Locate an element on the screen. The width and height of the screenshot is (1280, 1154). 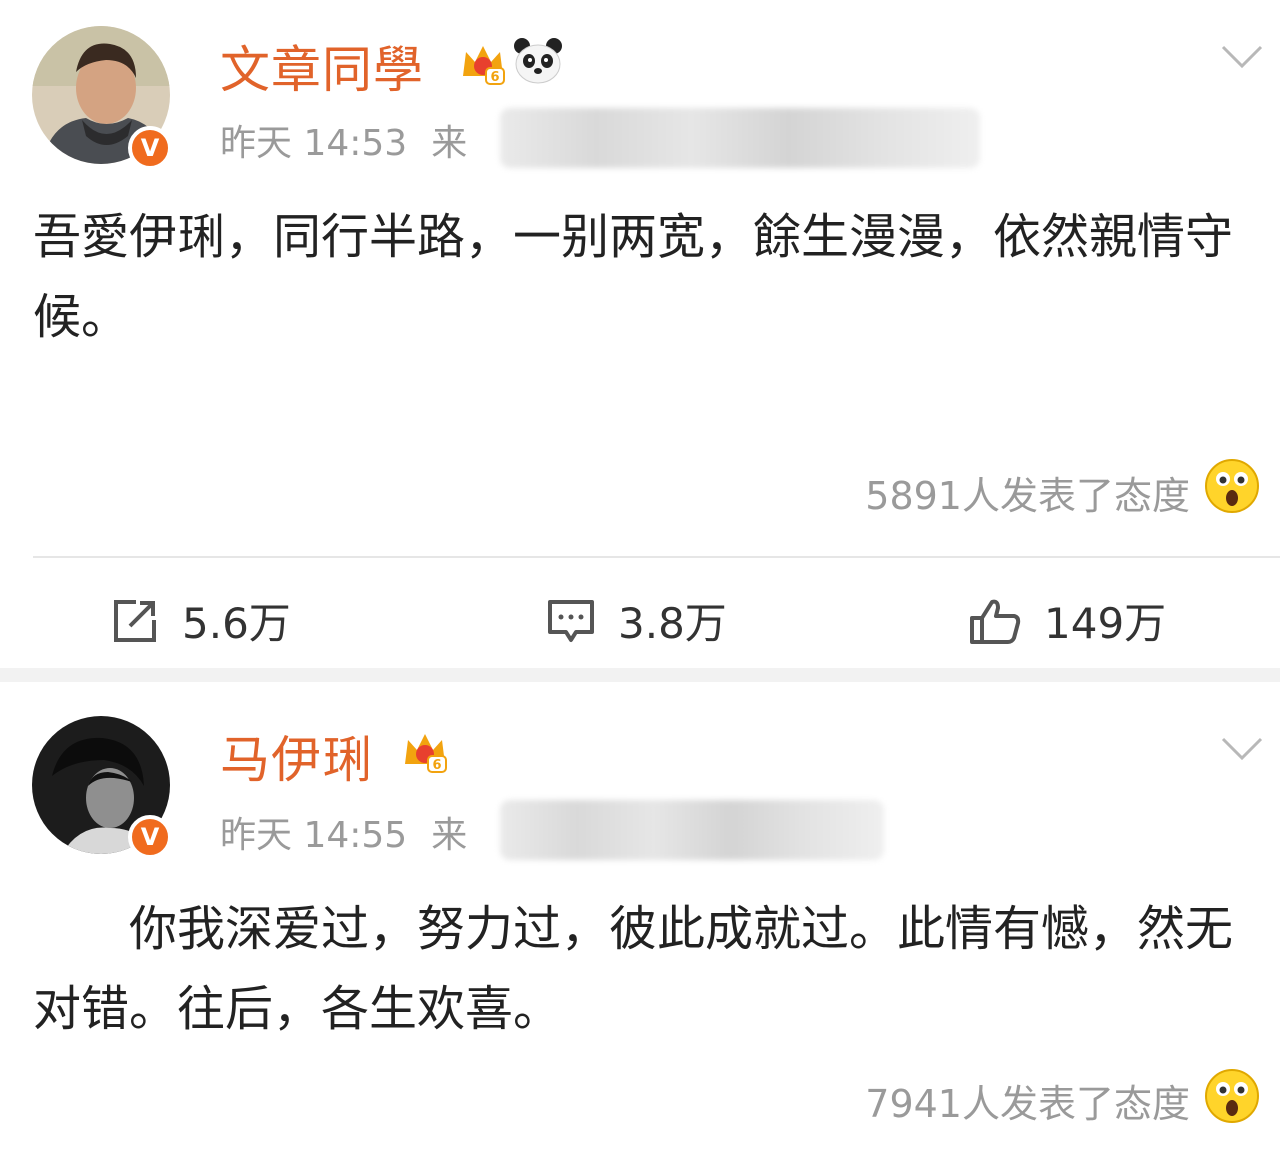
post-meta: 昨天 14:53 来 is located at coordinates (343, 140).